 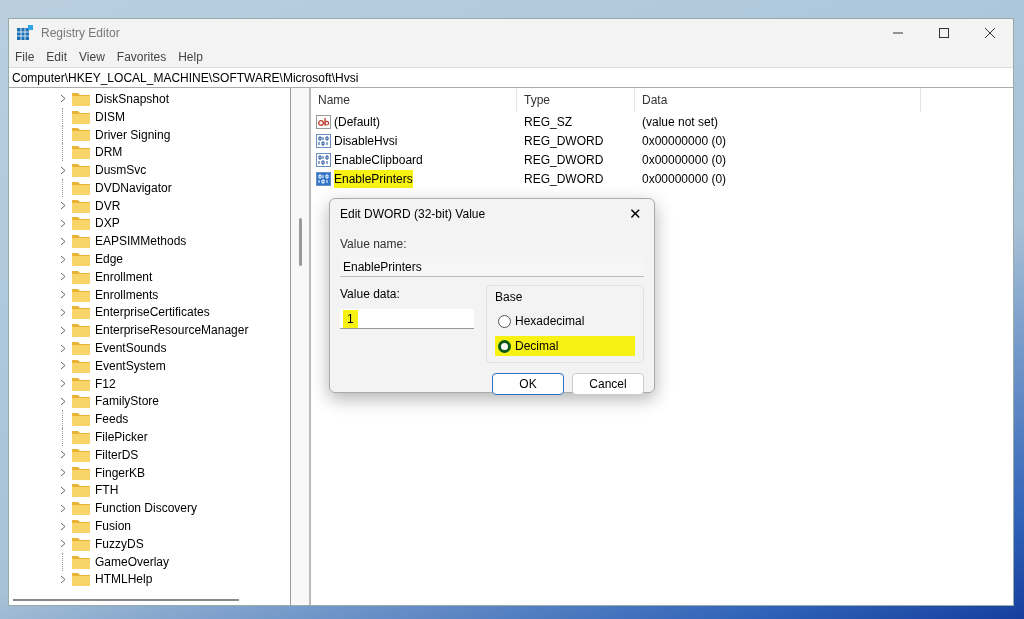 I want to click on value-name: EnablePrinters, so click(x=373, y=178).